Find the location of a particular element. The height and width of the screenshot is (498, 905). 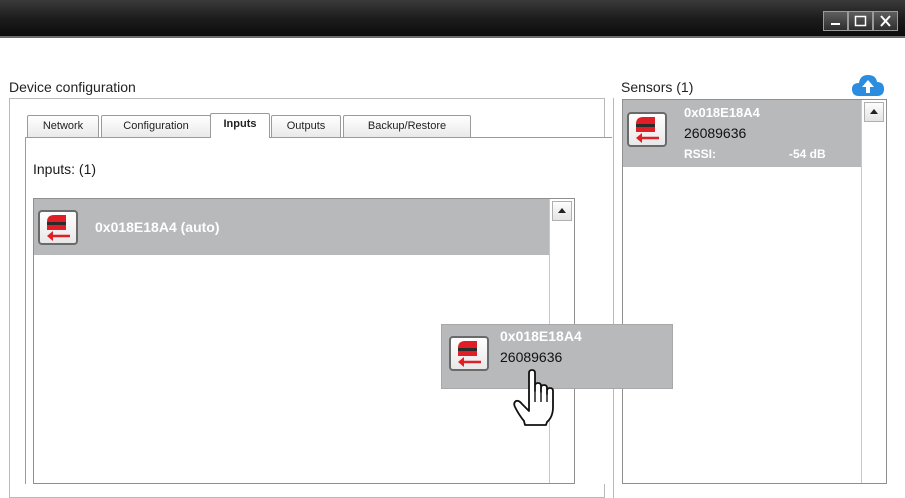

list-item: 0x018E18A4 26089636 RSSI: -54 dB is located at coordinates (743, 133).